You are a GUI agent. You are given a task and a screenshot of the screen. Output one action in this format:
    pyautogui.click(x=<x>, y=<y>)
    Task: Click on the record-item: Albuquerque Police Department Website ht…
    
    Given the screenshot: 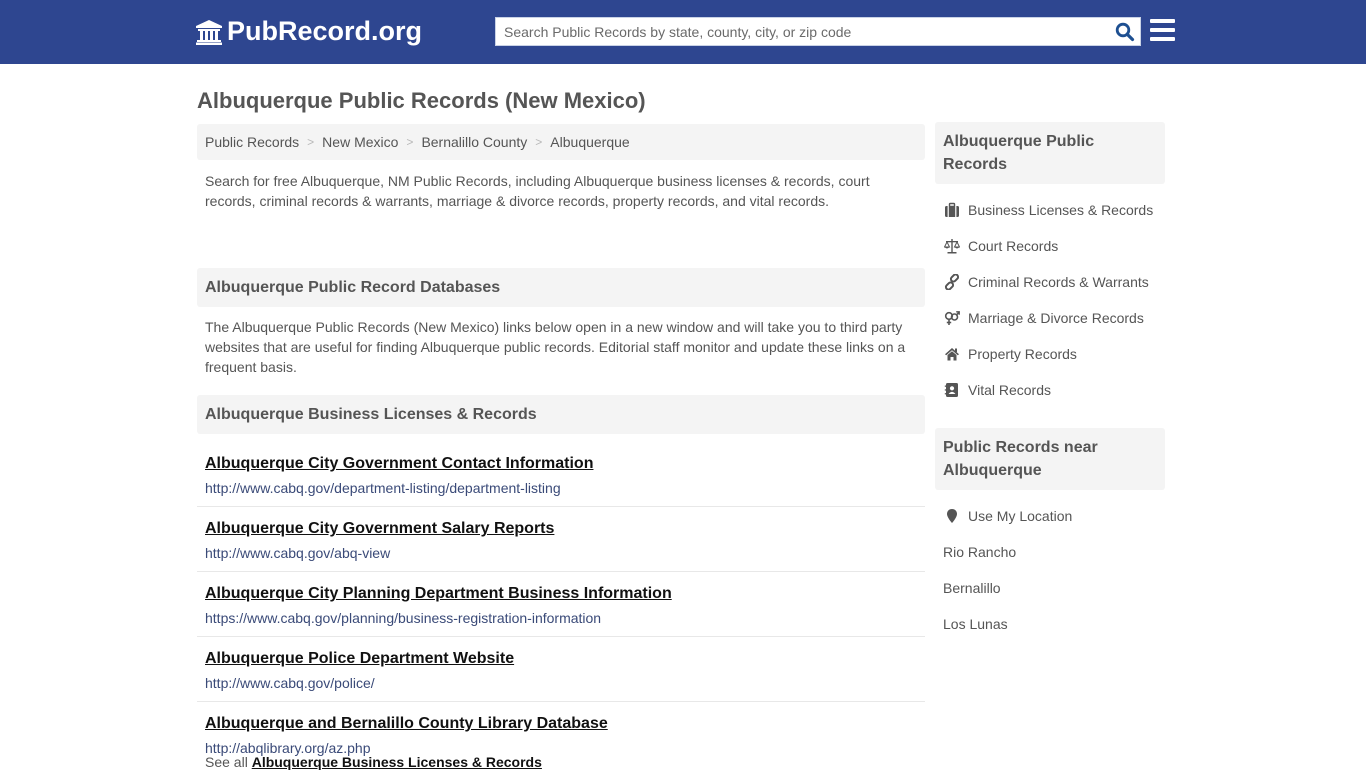 What is the action you would take?
    pyautogui.click(x=561, y=669)
    